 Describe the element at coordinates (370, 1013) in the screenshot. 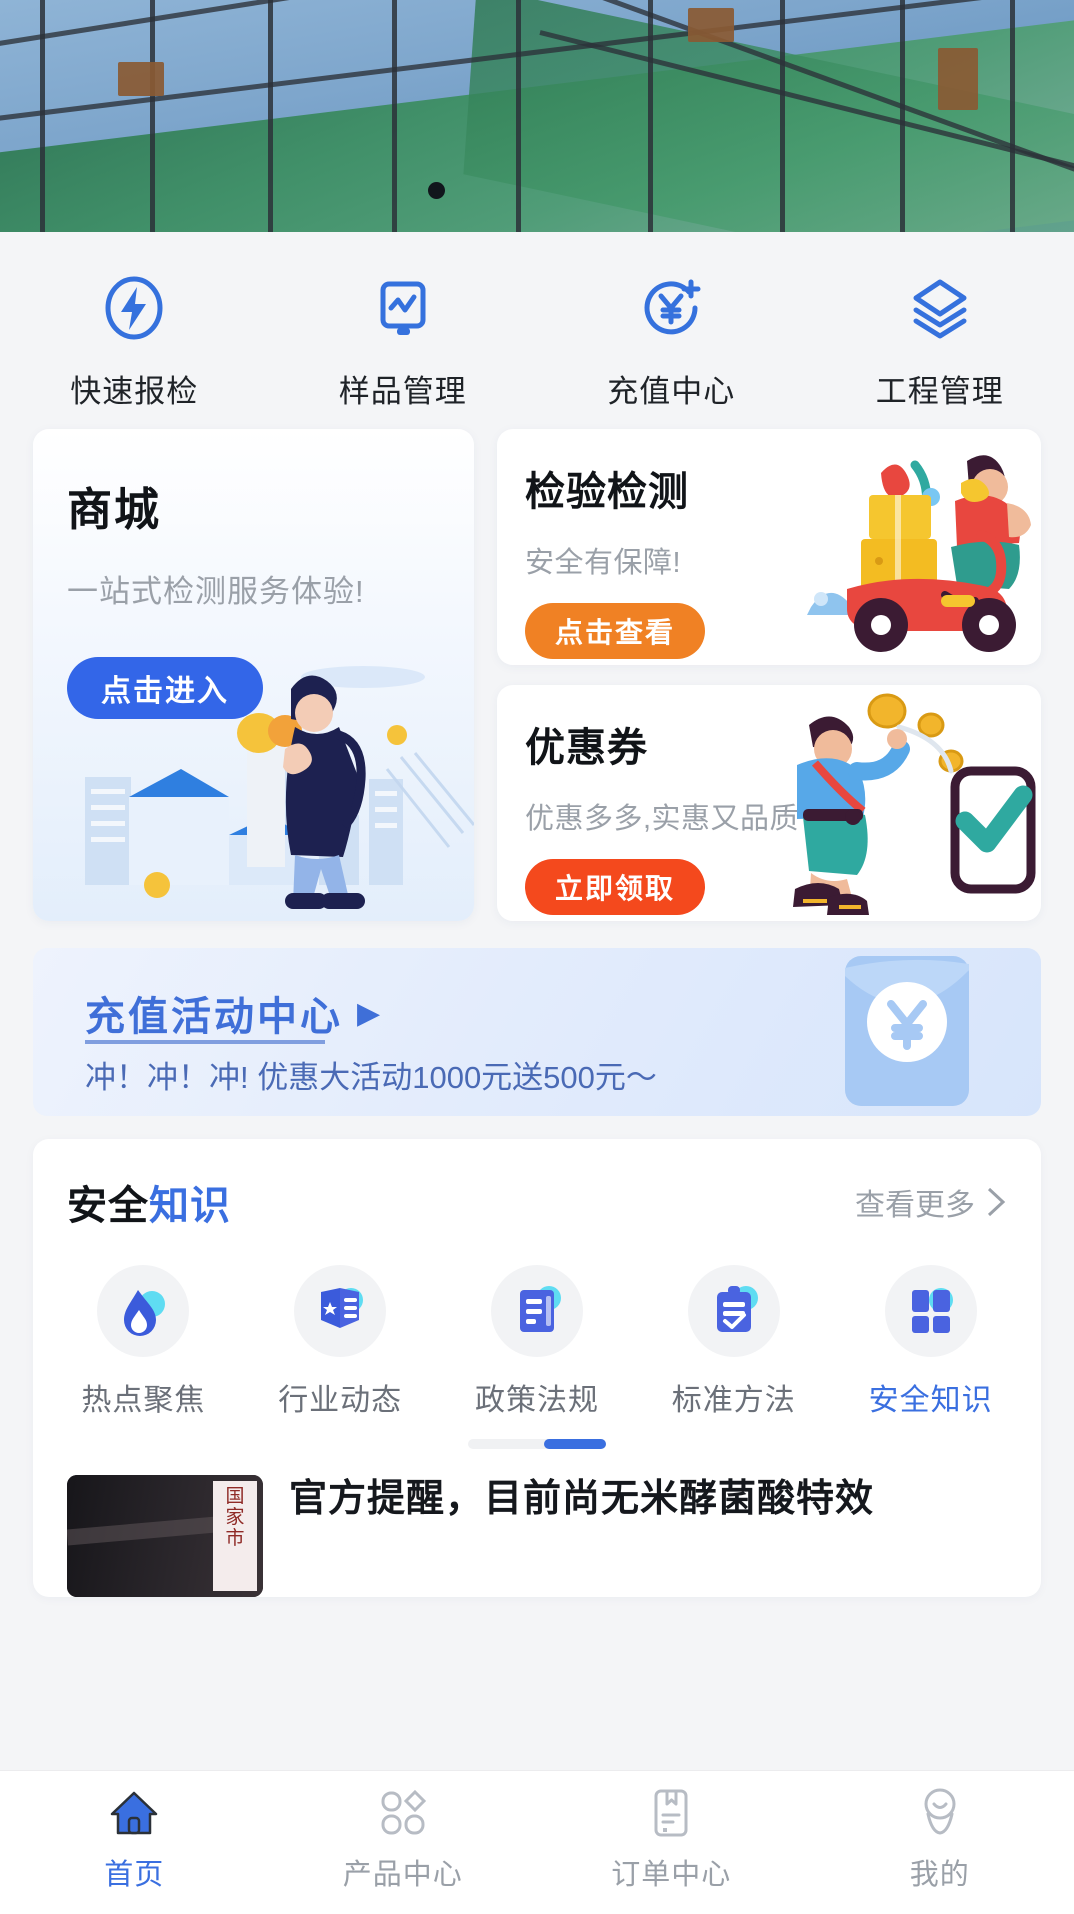

I see `play-arrow-icon: ▶` at that location.